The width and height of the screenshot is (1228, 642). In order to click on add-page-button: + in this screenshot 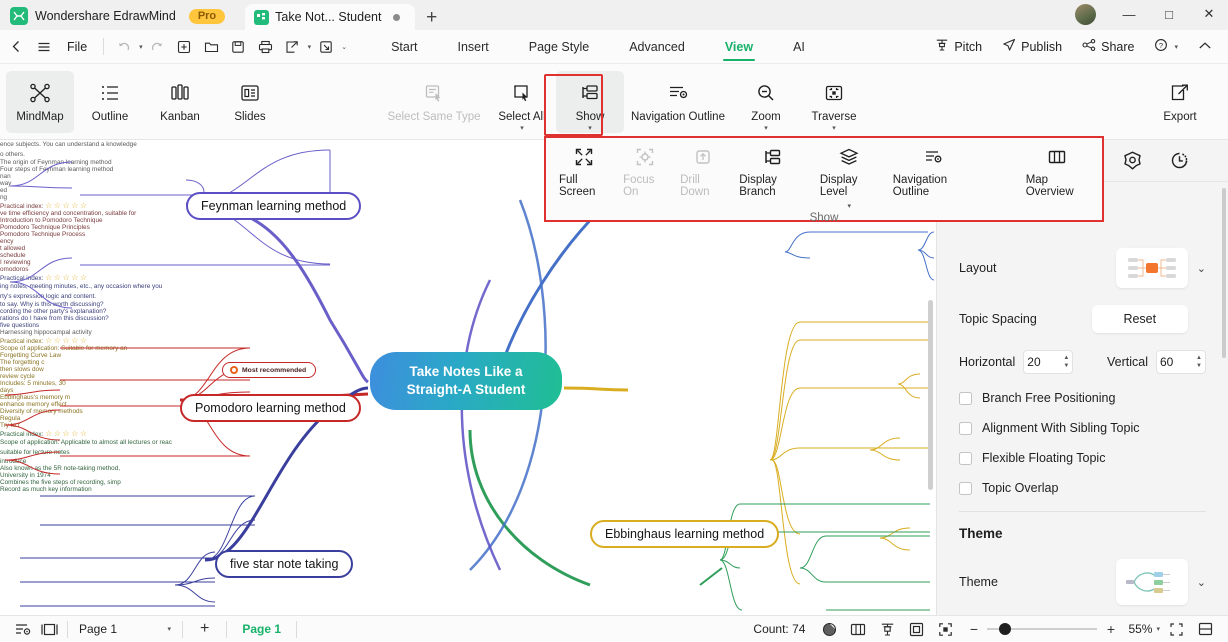, I will do `click(204, 629)`.